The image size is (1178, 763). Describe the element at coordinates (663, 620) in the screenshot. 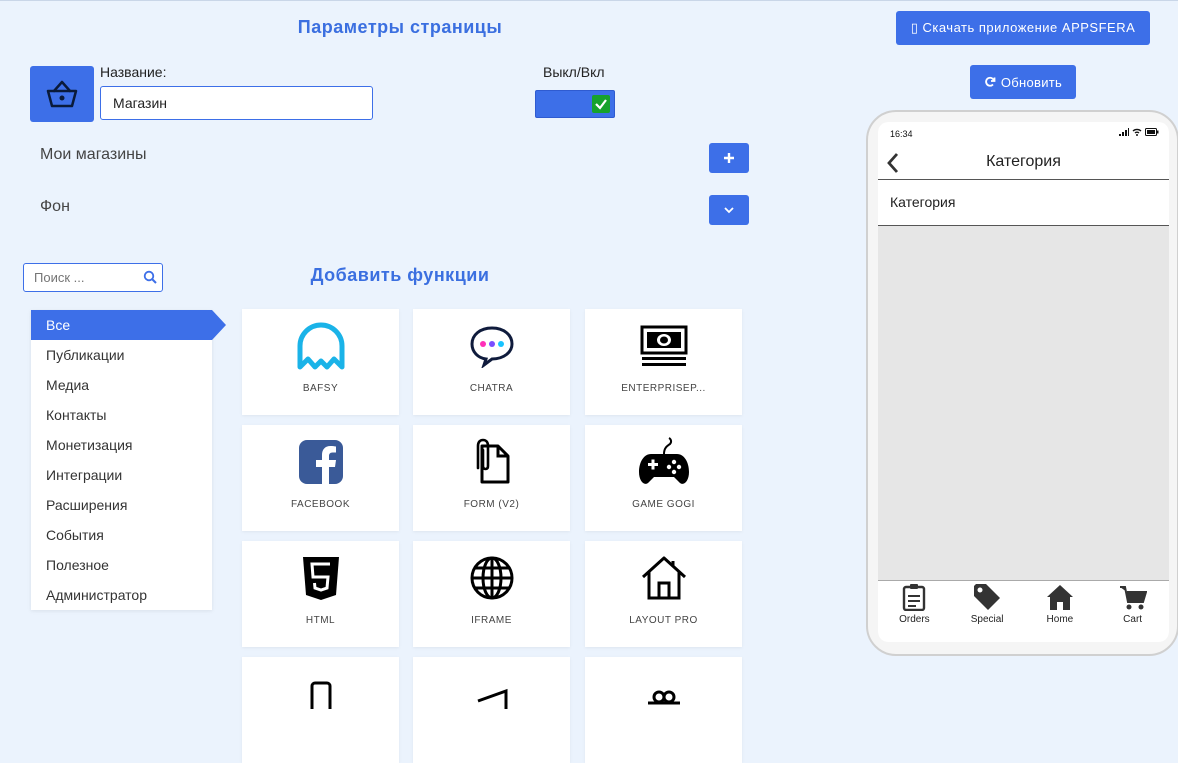

I see `feature-name: LAYOUT PRO` at that location.